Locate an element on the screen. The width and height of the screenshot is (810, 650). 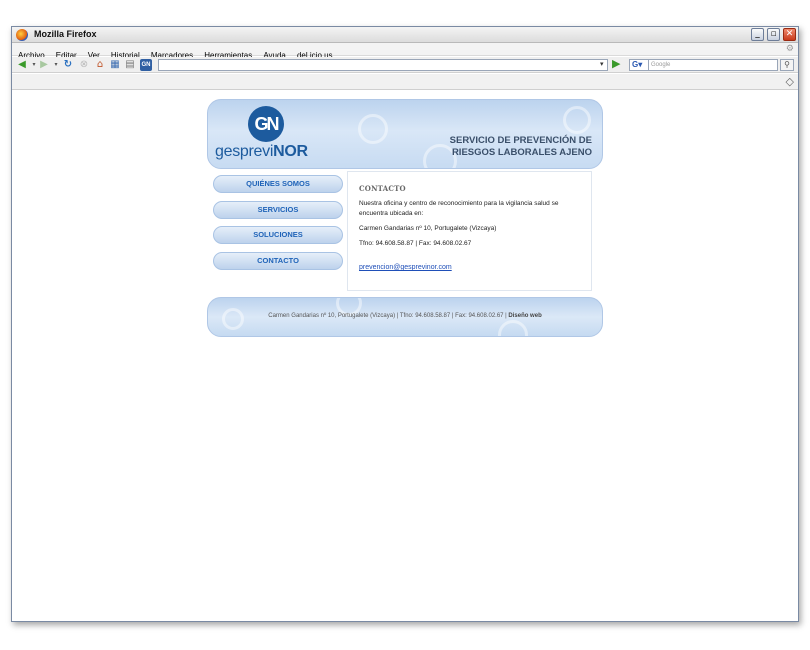
email-link: prevencion@gesprevinor.com is located at coordinates (405, 267).